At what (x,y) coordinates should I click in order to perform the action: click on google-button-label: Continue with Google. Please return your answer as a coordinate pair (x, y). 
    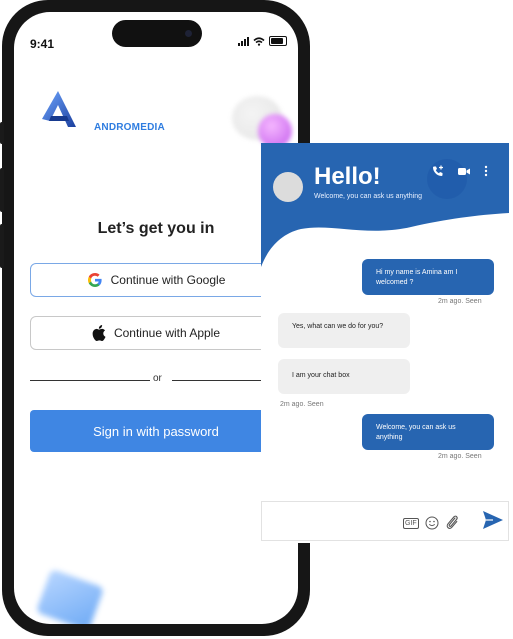
    Looking at the image, I should click on (168, 280).